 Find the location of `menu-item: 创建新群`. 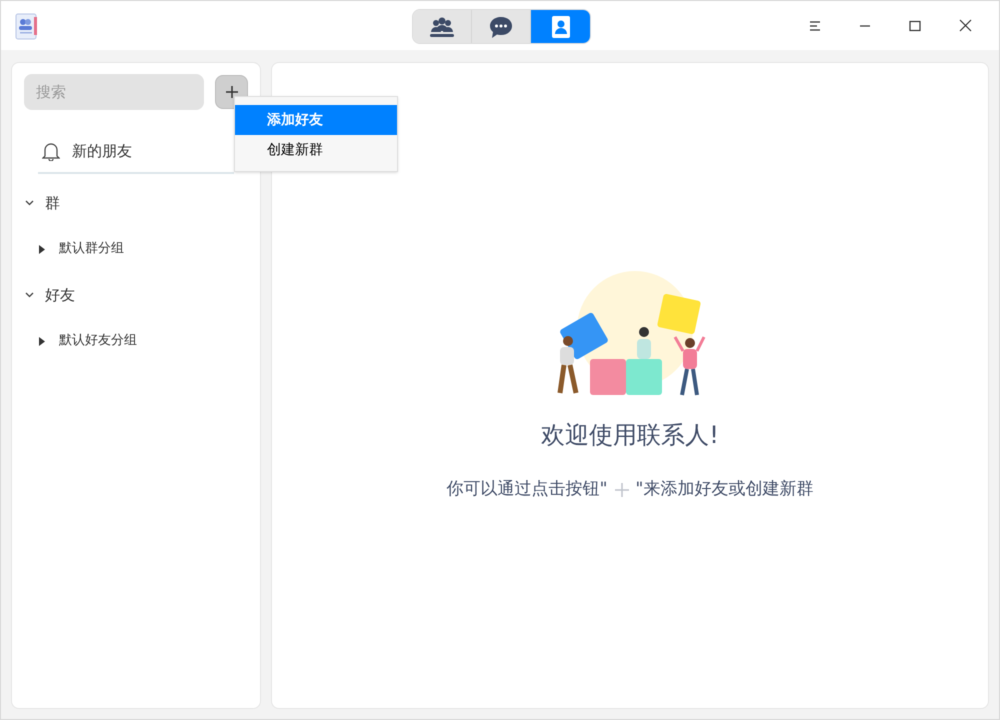

menu-item: 创建新群 is located at coordinates (316, 150).